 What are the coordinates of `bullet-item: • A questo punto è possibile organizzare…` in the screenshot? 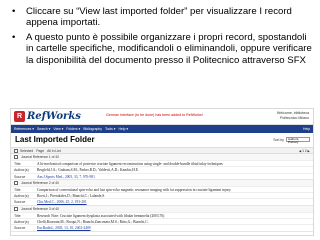 It's located at (163, 49).